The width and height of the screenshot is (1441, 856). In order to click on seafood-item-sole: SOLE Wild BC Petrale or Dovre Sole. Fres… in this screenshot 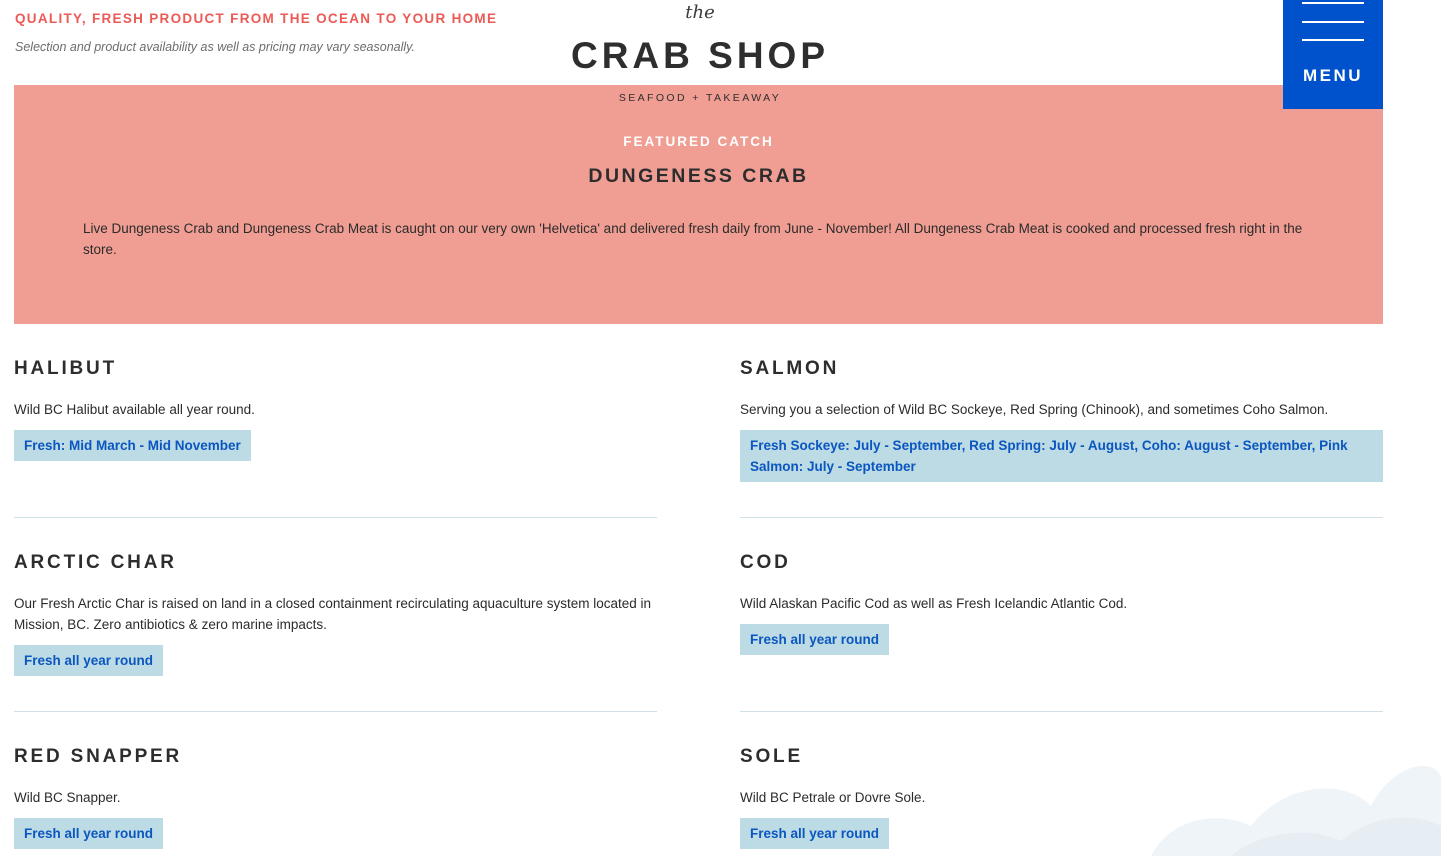, I will do `click(1061, 797)`.